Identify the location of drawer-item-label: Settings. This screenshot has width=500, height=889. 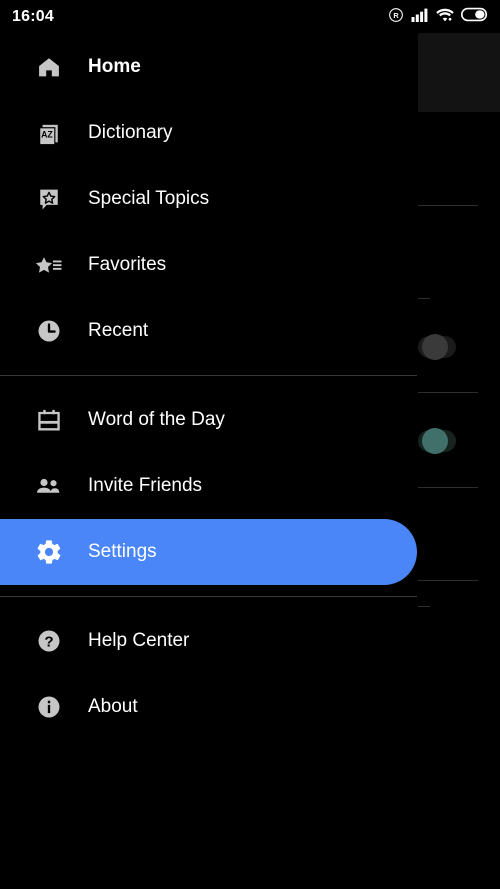
(122, 551).